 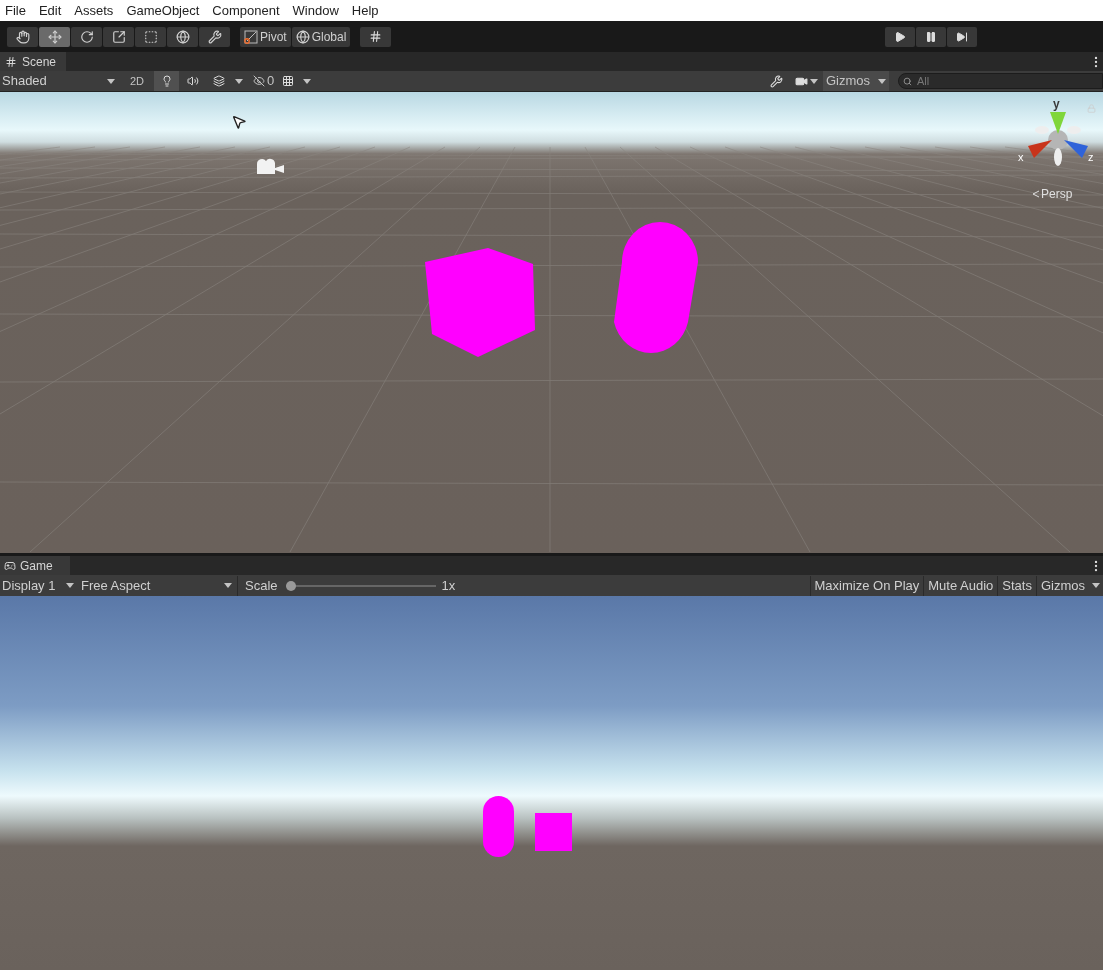 I want to click on axis-label: x, so click(x=1021, y=157).